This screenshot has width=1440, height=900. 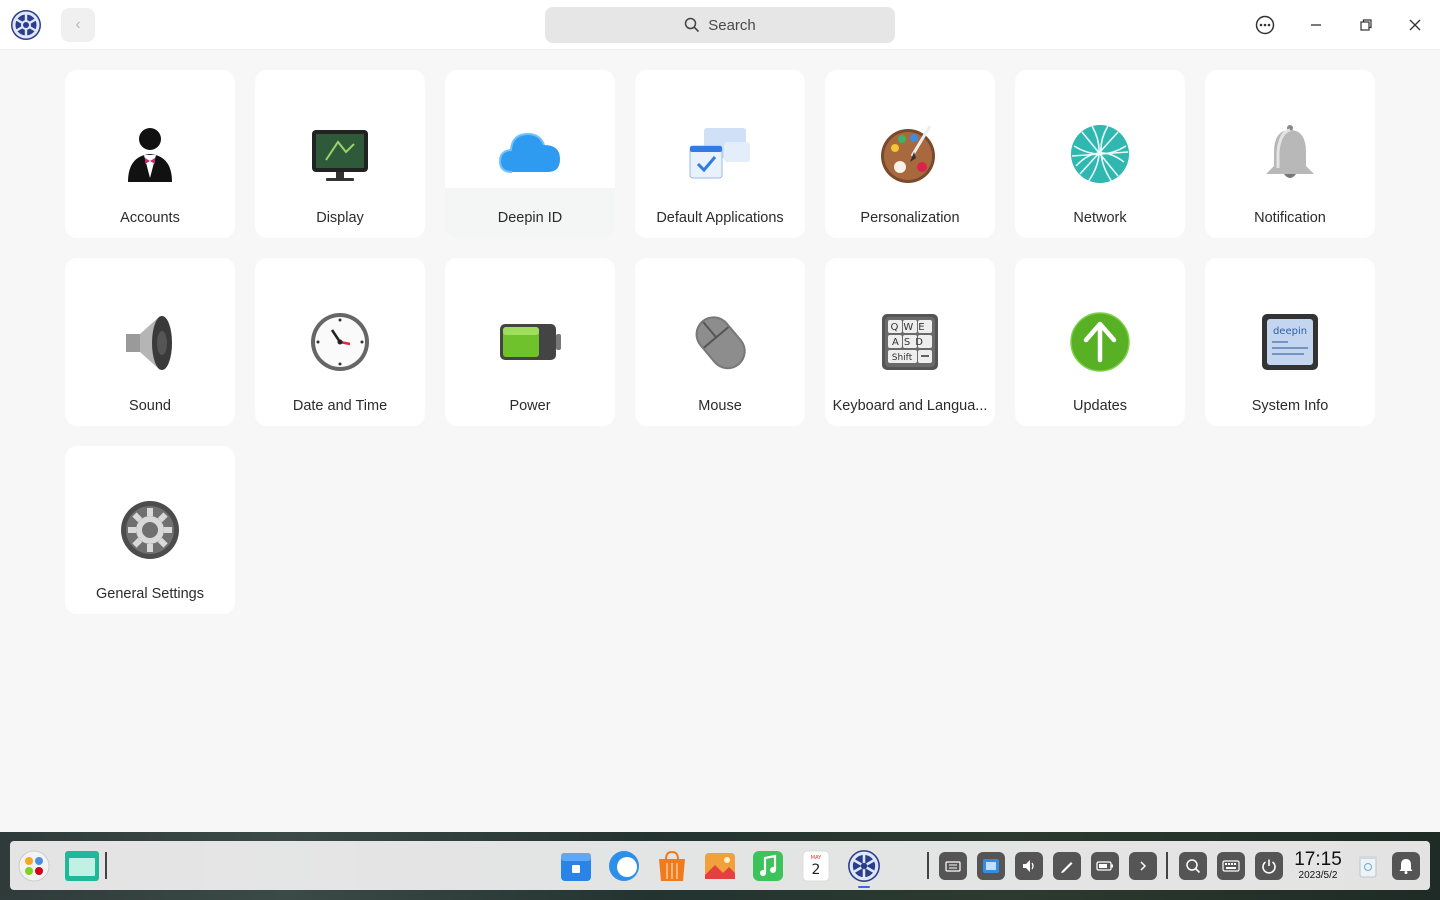 I want to click on tile-label: Mouse, so click(x=720, y=406).